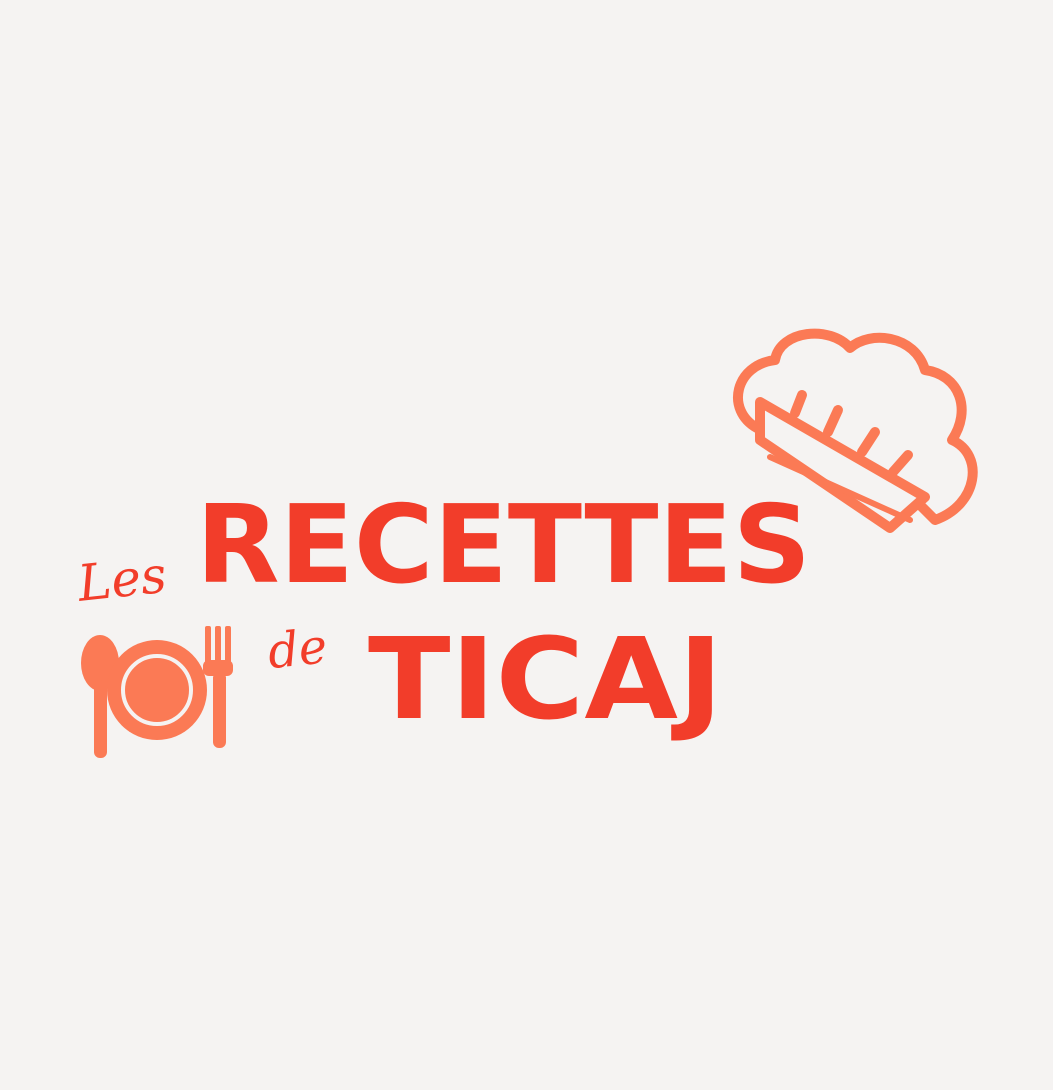 The width and height of the screenshot is (1053, 1090). Describe the element at coordinates (503, 545) in the screenshot. I see `logo-word-recettes: RECETTES` at that location.